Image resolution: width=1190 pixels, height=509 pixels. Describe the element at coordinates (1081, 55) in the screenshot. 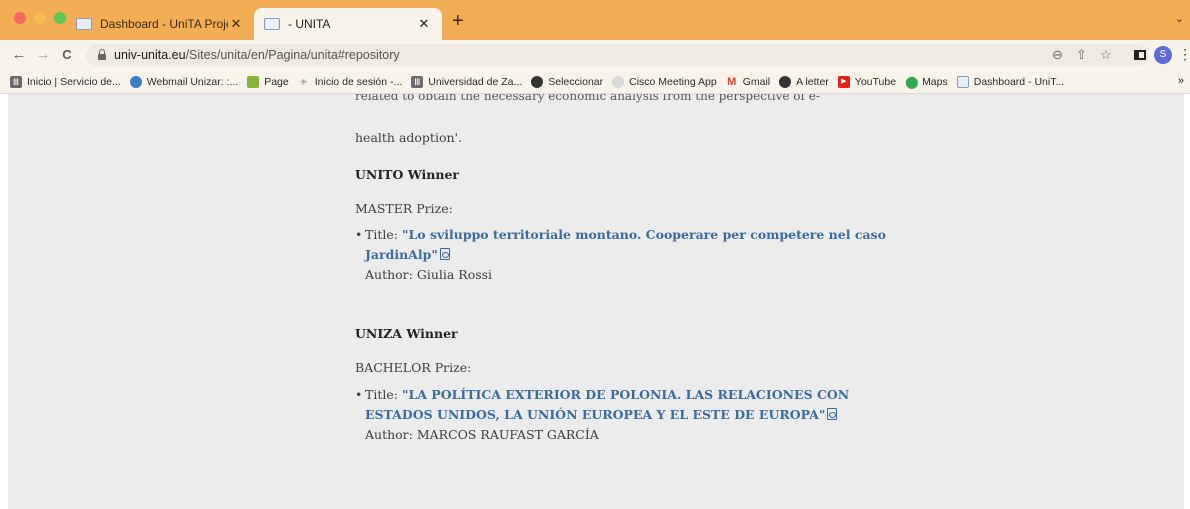

I see `share-icon: ⇧` at that location.